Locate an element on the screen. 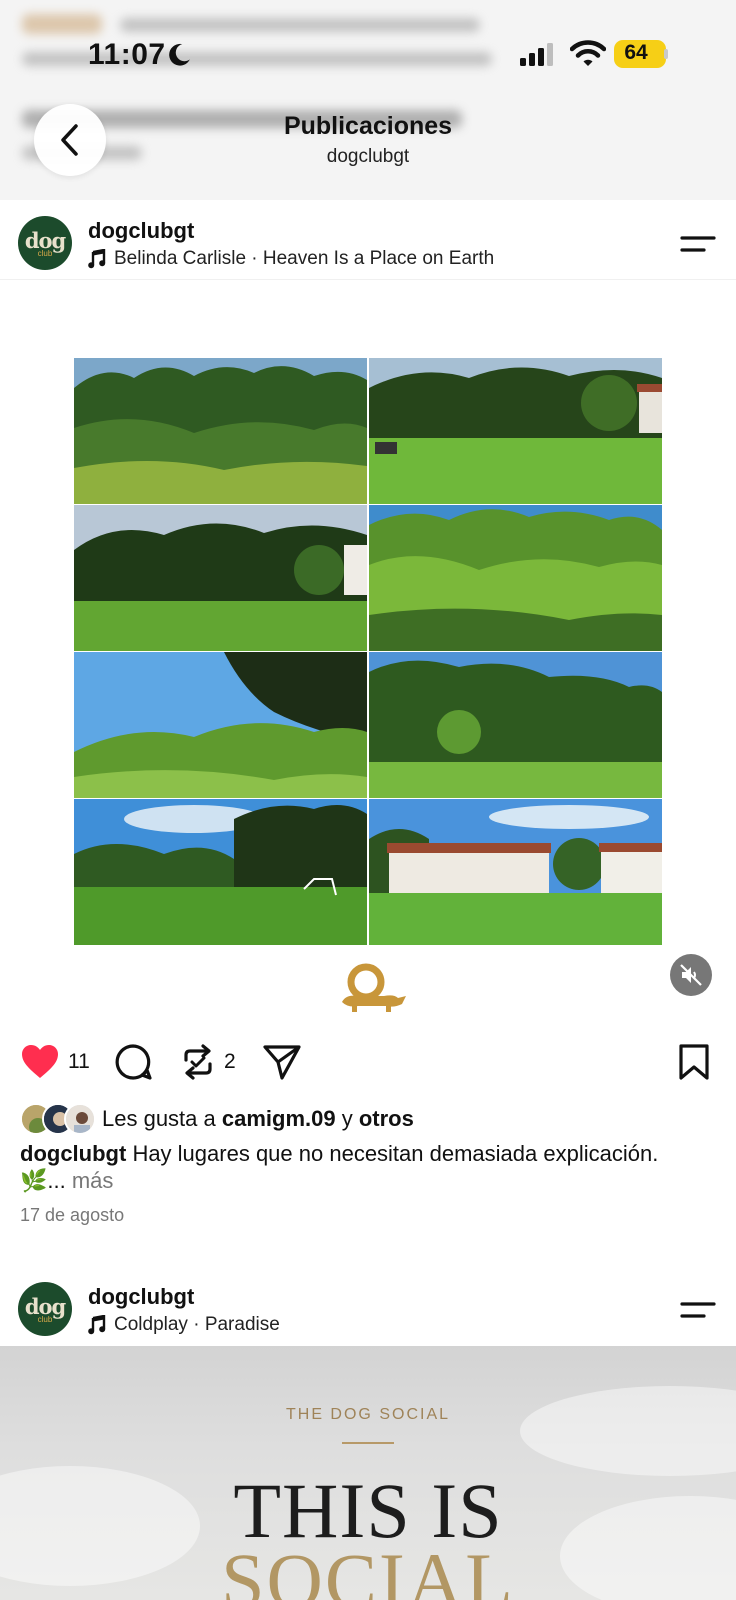 This screenshot has width=736, height=1600. divider is located at coordinates (368, 1443).